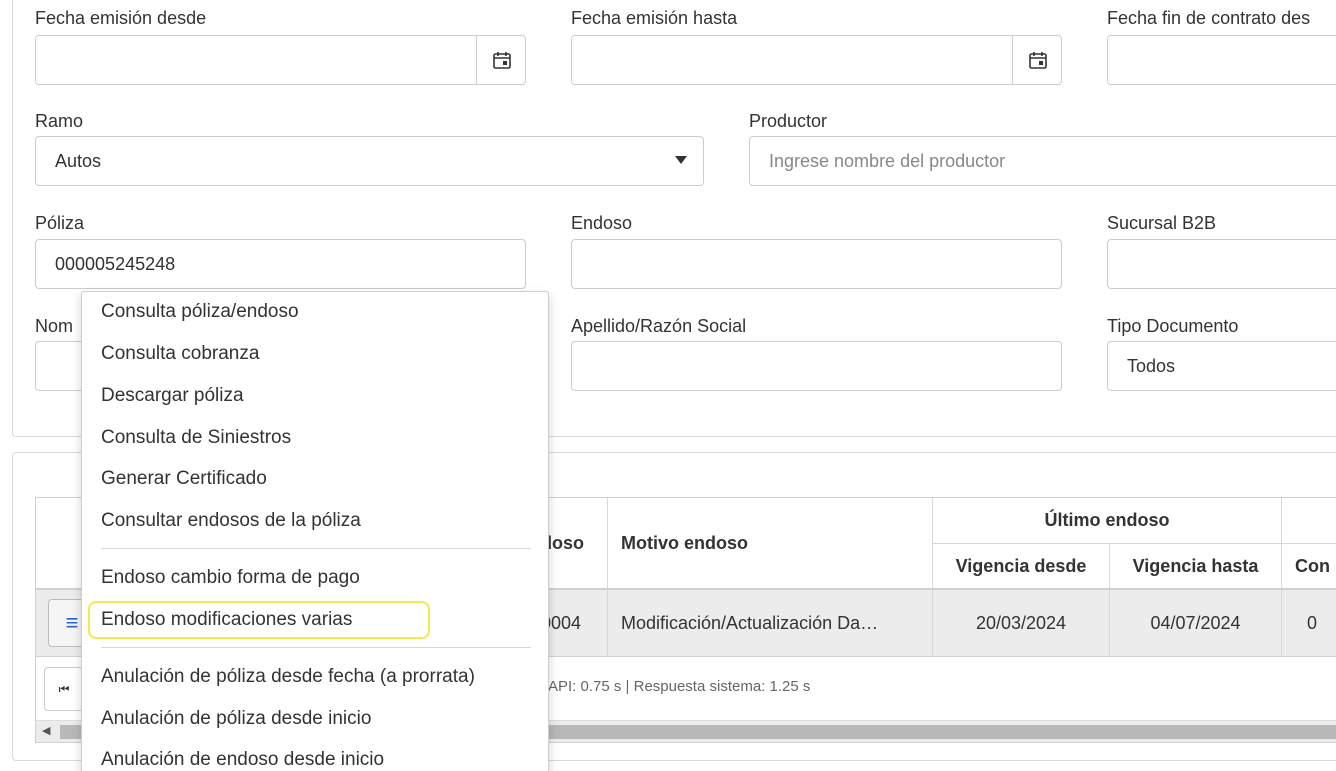  I want to click on menu-item-consulta-siniestros: Consulta de Siniestros, so click(196, 438).